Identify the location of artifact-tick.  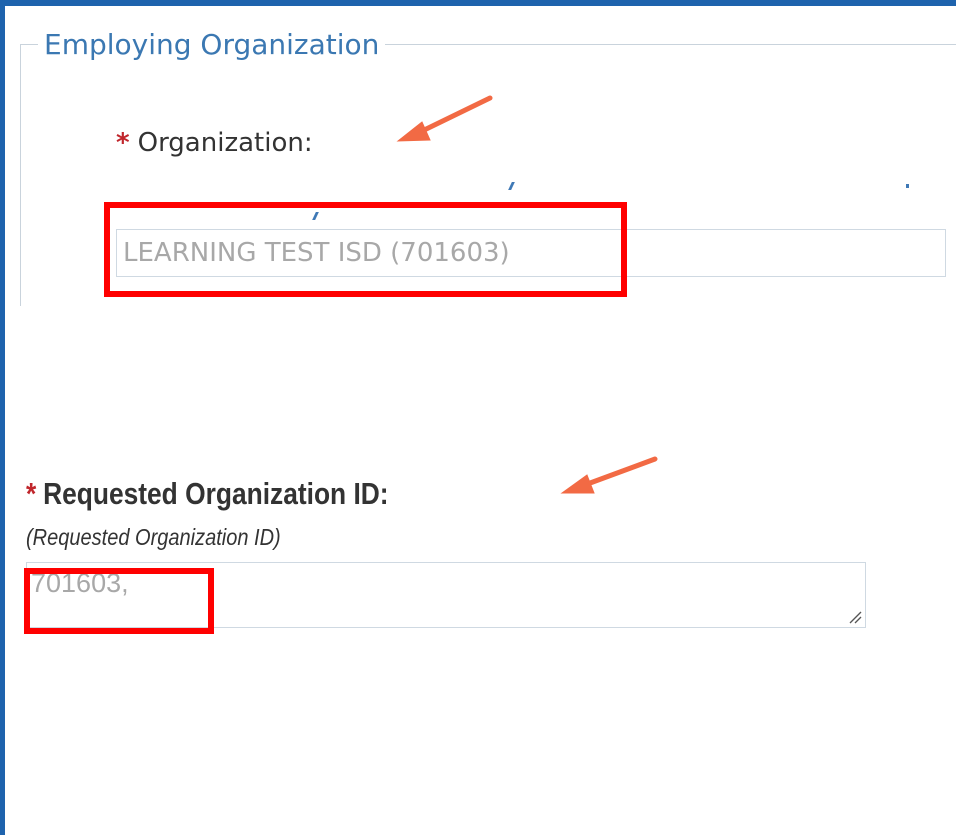
(907, 186).